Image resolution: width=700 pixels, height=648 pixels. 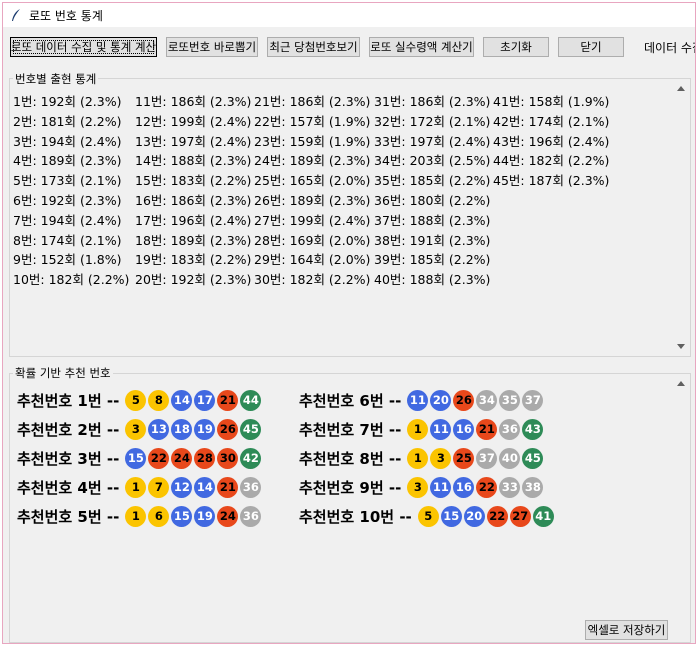 I want to click on lotto-ball: 42, so click(x=251, y=458).